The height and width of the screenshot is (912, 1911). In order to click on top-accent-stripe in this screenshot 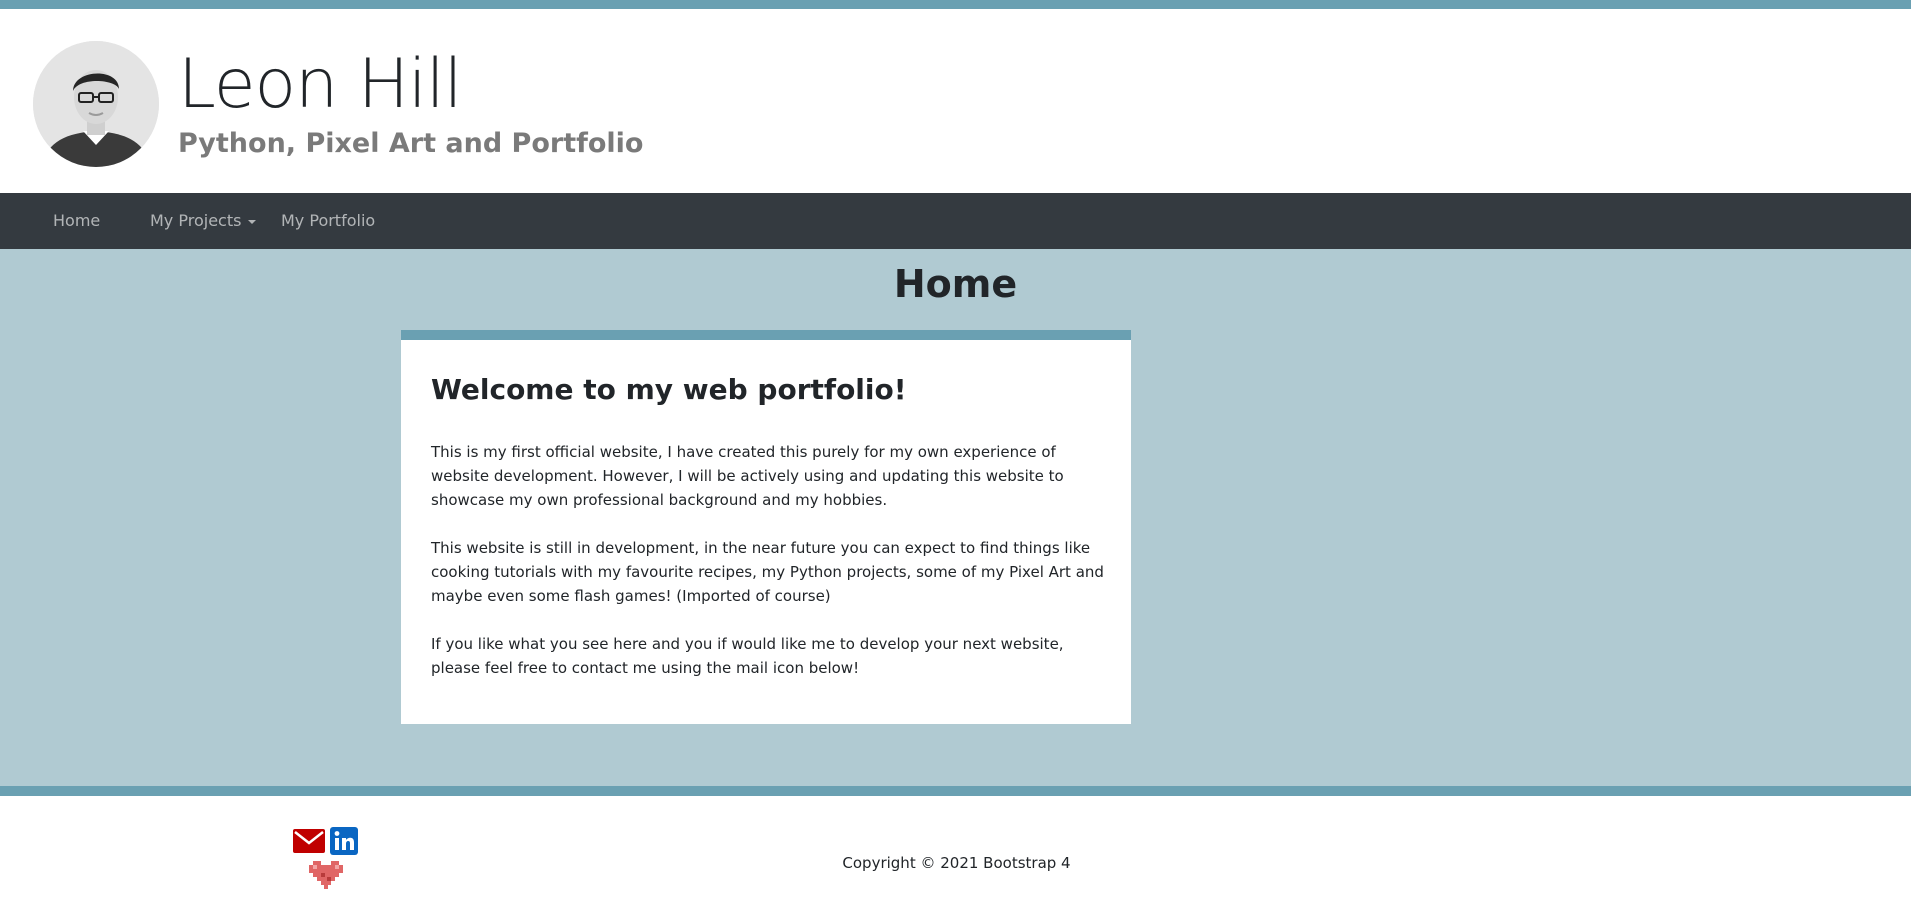, I will do `click(955, 4)`.